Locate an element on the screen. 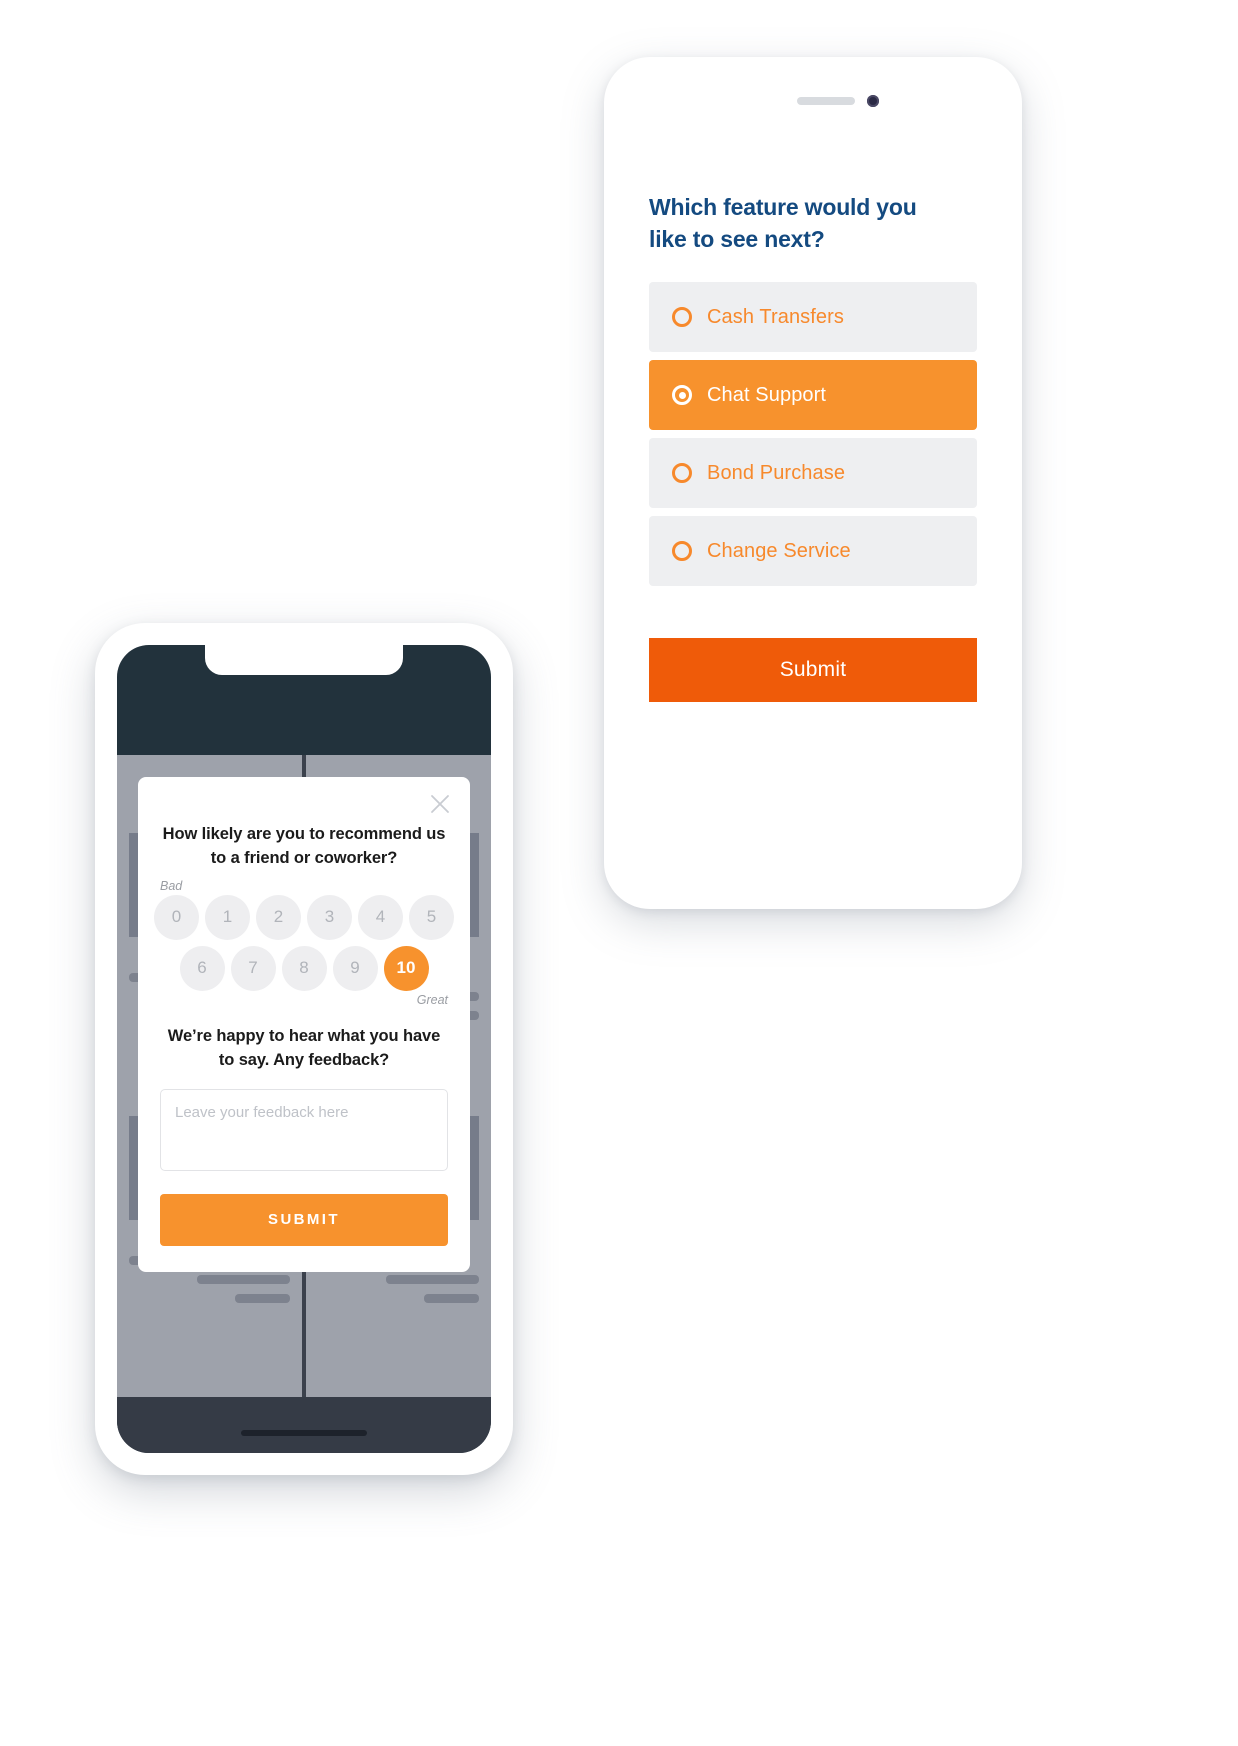 The width and height of the screenshot is (1238, 1746). home-indicator is located at coordinates (304, 1433).